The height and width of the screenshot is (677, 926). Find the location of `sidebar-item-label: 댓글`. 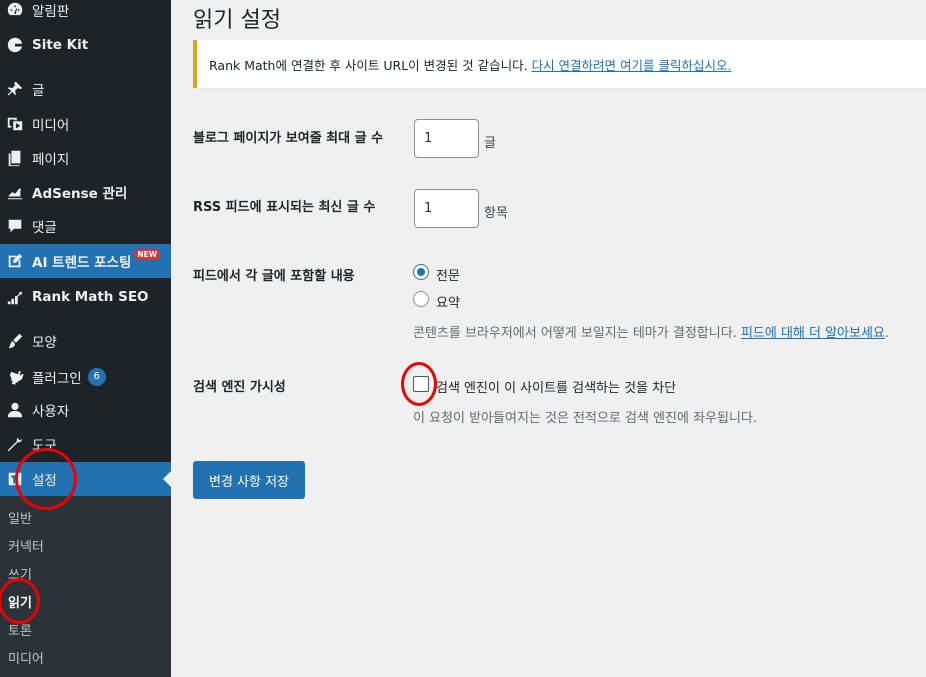

sidebar-item-label: 댓글 is located at coordinates (44, 228).